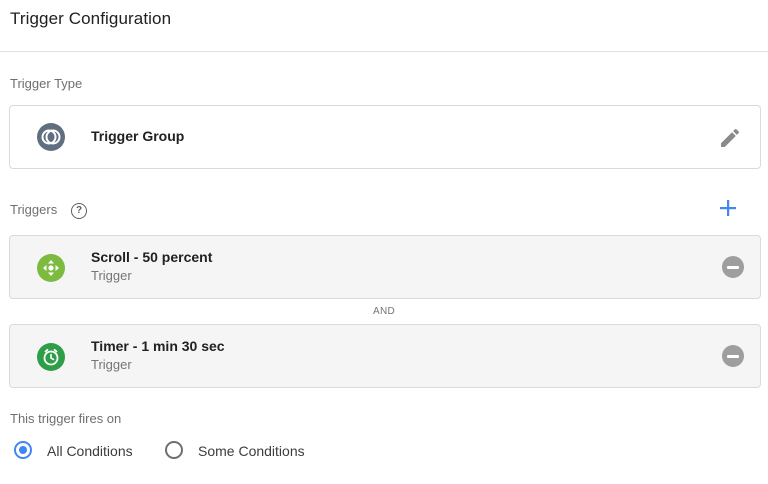 The image size is (768, 484). I want to click on edit-pencil-icon, so click(730, 138).